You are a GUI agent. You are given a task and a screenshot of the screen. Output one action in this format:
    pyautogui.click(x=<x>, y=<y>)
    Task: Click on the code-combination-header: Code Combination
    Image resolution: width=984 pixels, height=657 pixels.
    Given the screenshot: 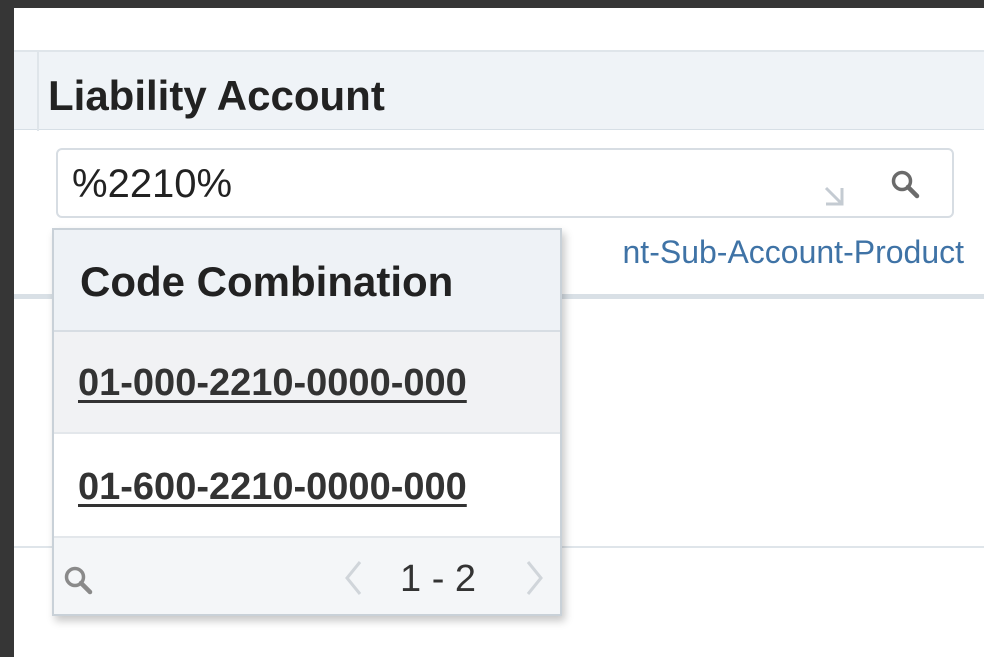 What is the action you would take?
    pyautogui.click(x=267, y=281)
    